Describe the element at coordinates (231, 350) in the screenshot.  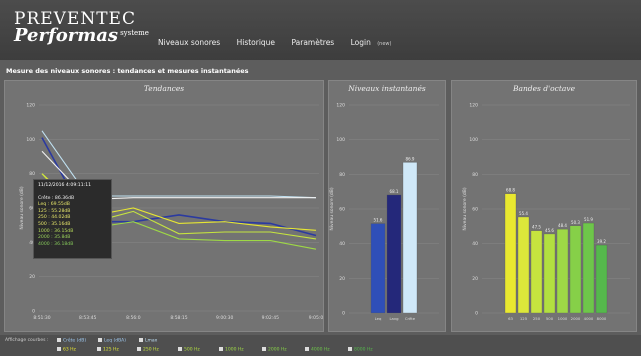
I see `checkbox-1000hz: 1000 Hz` at that location.